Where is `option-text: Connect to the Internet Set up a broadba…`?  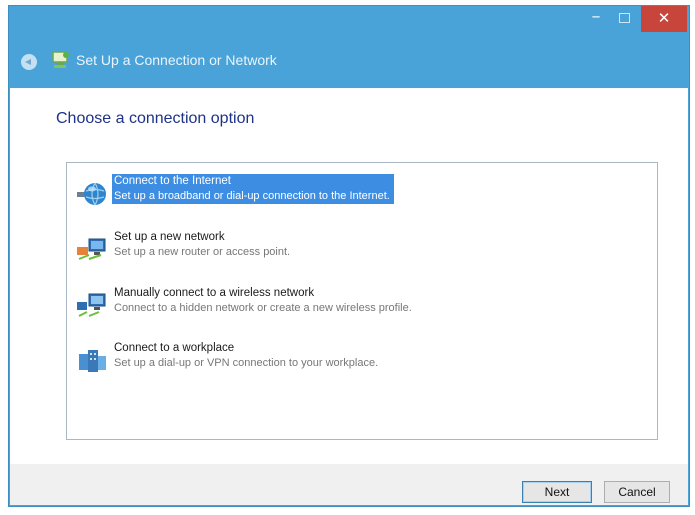 option-text: Connect to the Internet Set up a broadba… is located at coordinates (253, 189).